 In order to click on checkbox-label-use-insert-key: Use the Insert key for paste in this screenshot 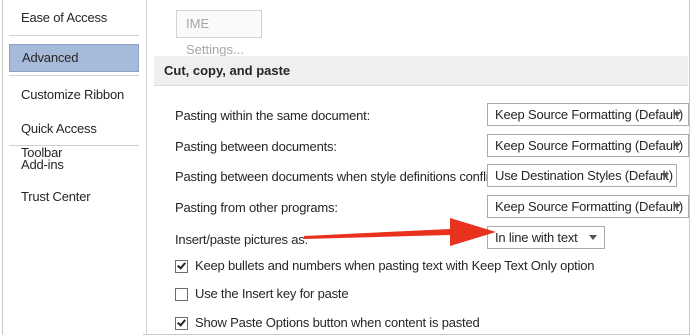, I will do `click(272, 293)`.